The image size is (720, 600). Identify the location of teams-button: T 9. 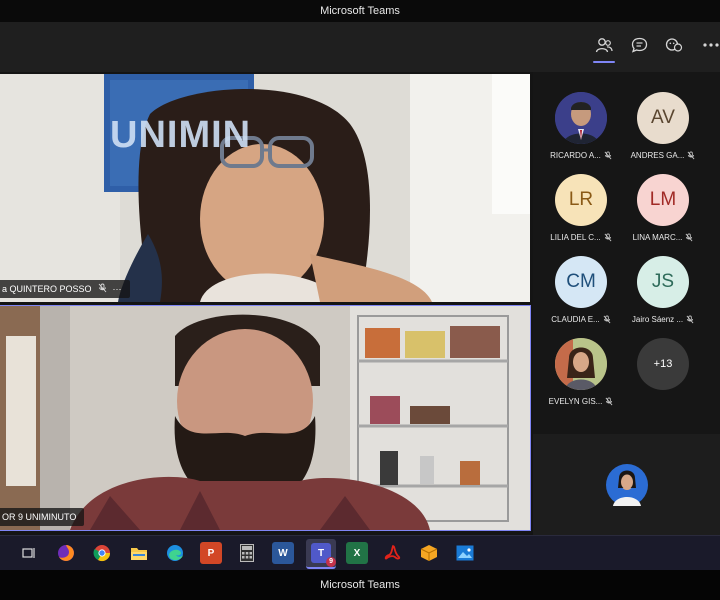
(321, 554).